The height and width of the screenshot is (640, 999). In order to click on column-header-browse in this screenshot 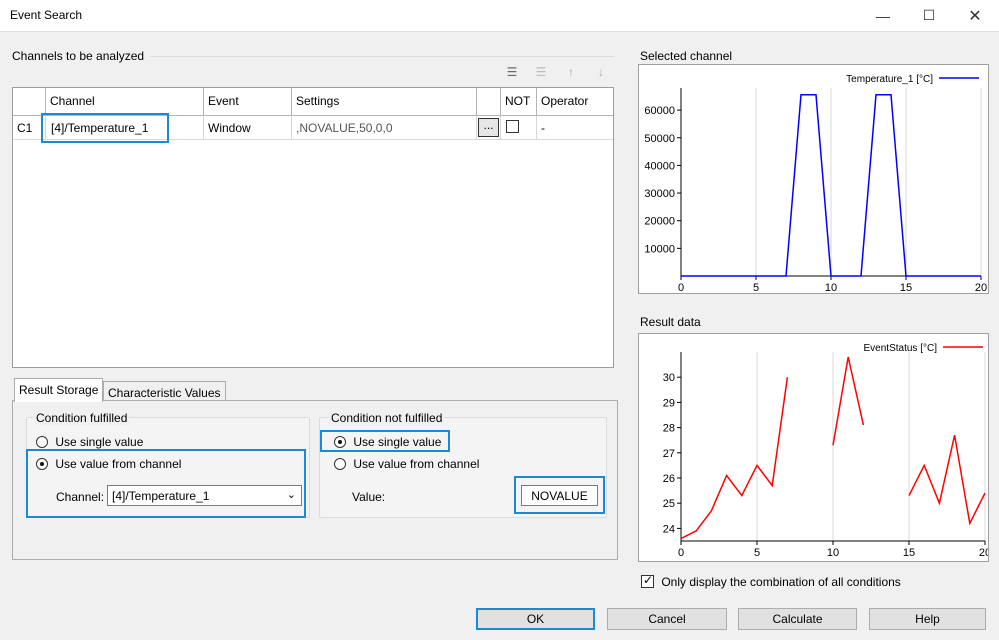, I will do `click(489, 102)`.